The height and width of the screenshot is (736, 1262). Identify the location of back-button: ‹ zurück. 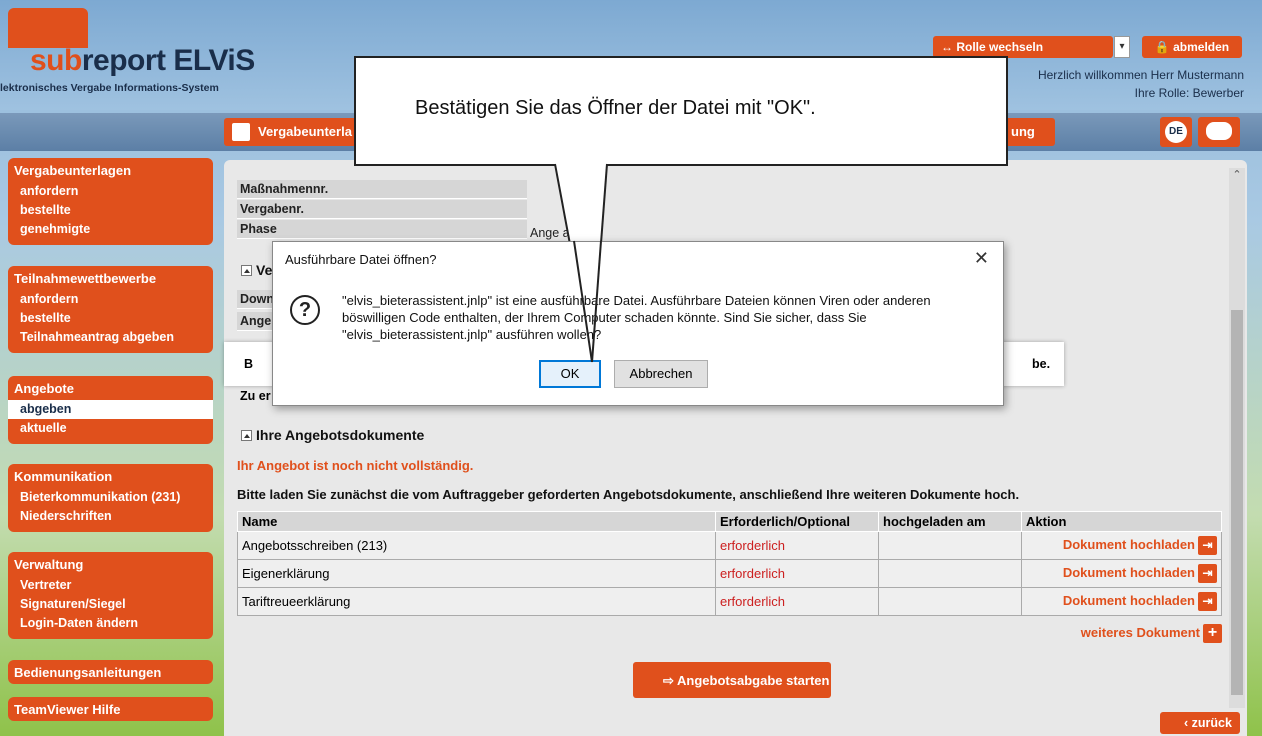
(1200, 723).